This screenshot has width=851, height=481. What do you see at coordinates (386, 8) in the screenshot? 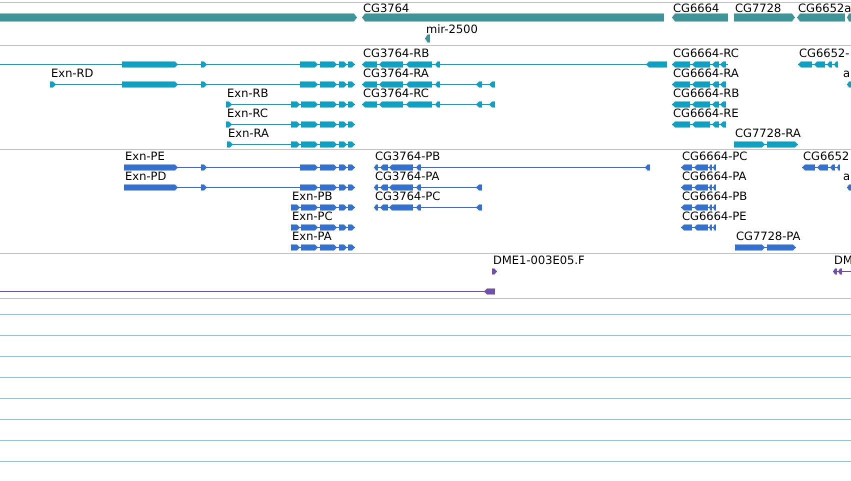
I see `feature-label: CG3764` at bounding box center [386, 8].